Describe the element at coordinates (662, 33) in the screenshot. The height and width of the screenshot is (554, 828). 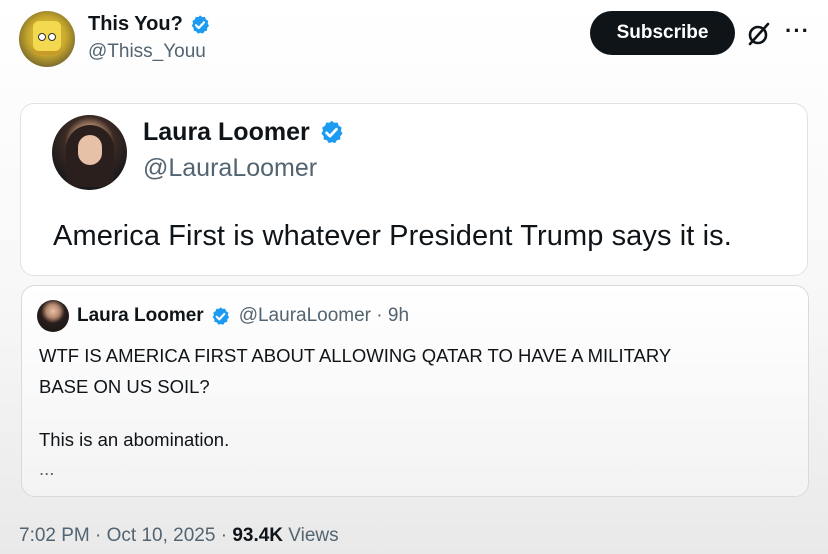
I see `subscribe-button: Subscribe` at that location.